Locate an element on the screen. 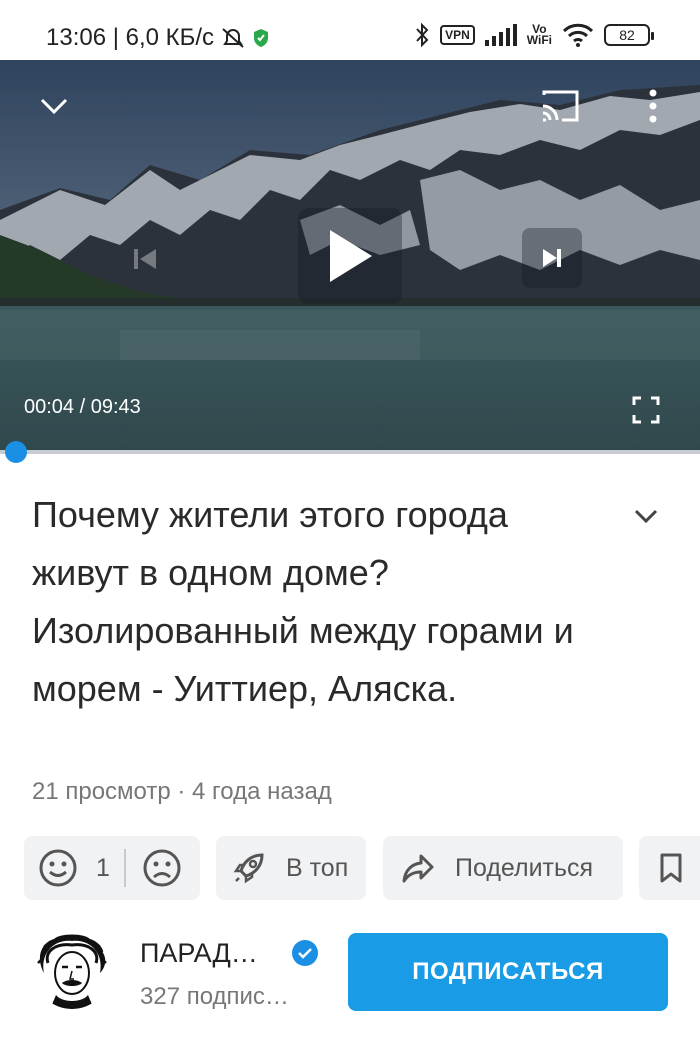 This screenshot has height=1045, width=700. cast-icon is located at coordinates (560, 106).